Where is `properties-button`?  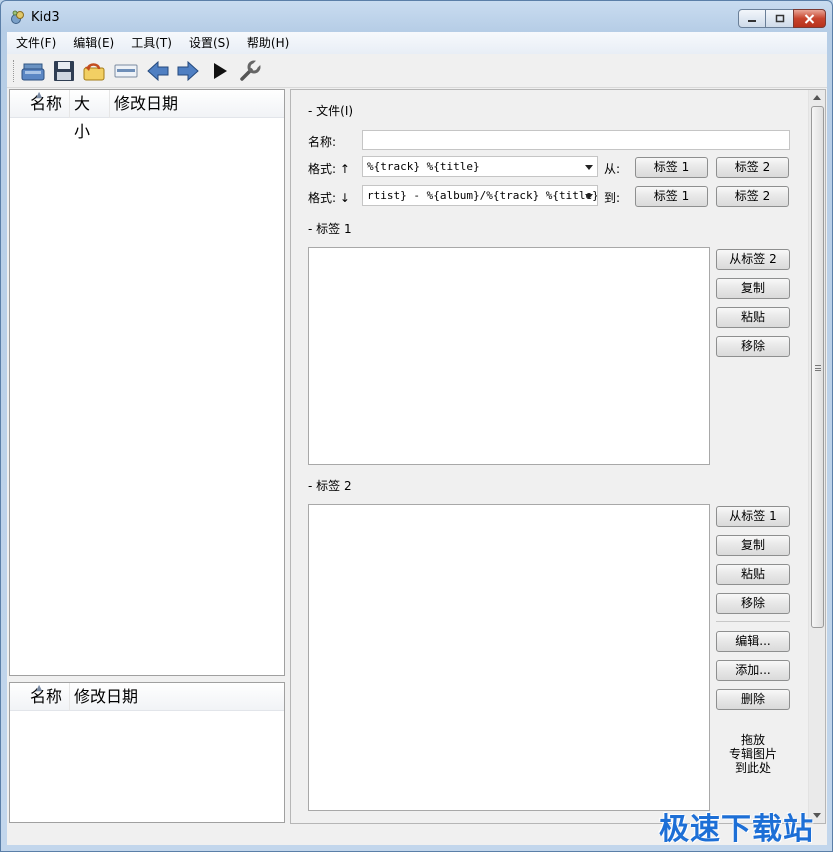
properties-button is located at coordinates (126, 71).